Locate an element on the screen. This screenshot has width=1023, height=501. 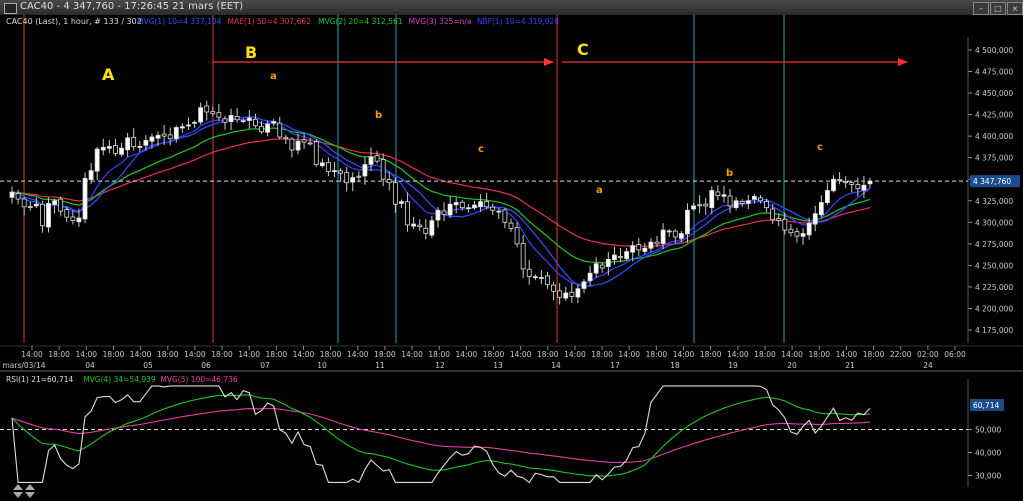
legend-item: MVG(3) 325=n/a is located at coordinates (440, 21).